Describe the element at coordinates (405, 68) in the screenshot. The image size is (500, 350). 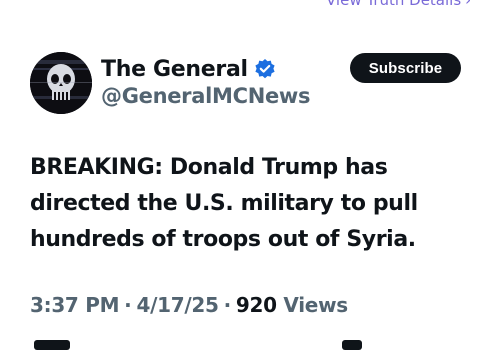
I see `subscribe-button: Subscribe` at that location.